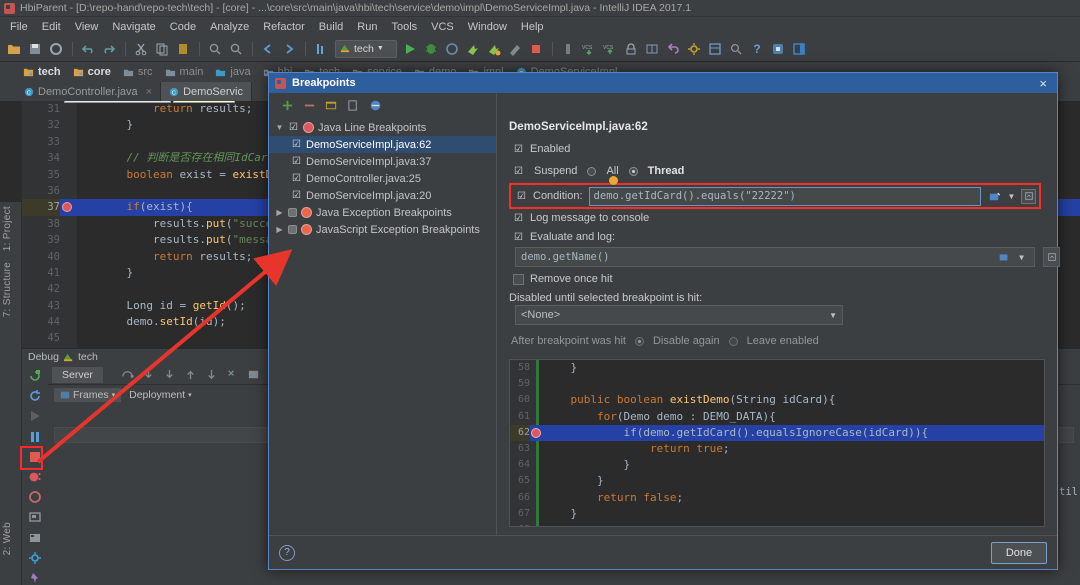 Image resolution: width=1080 pixels, height=585 pixels. Describe the element at coordinates (1019, 552) in the screenshot. I see `done-button: Done` at that location.